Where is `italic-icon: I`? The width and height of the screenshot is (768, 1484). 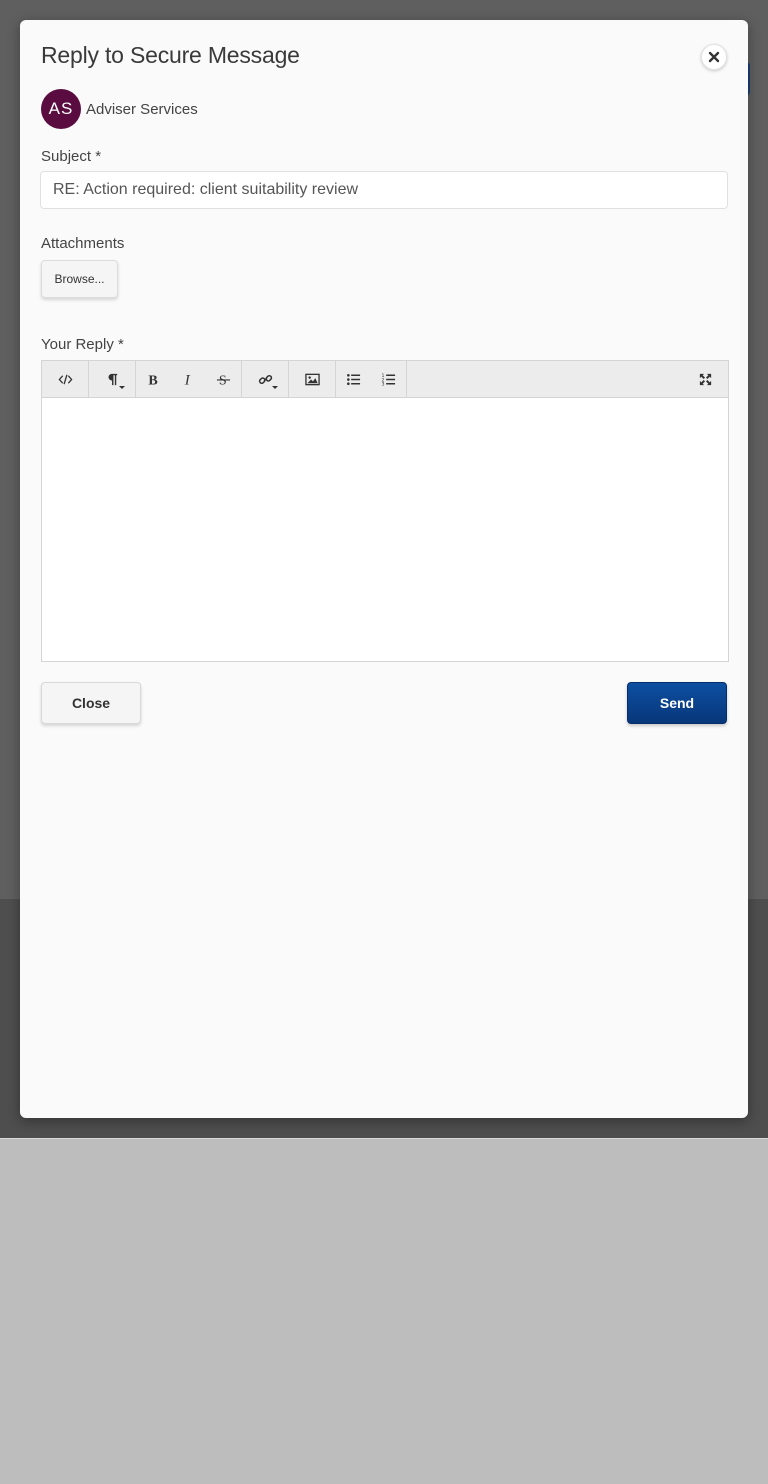 italic-icon: I is located at coordinates (187, 379).